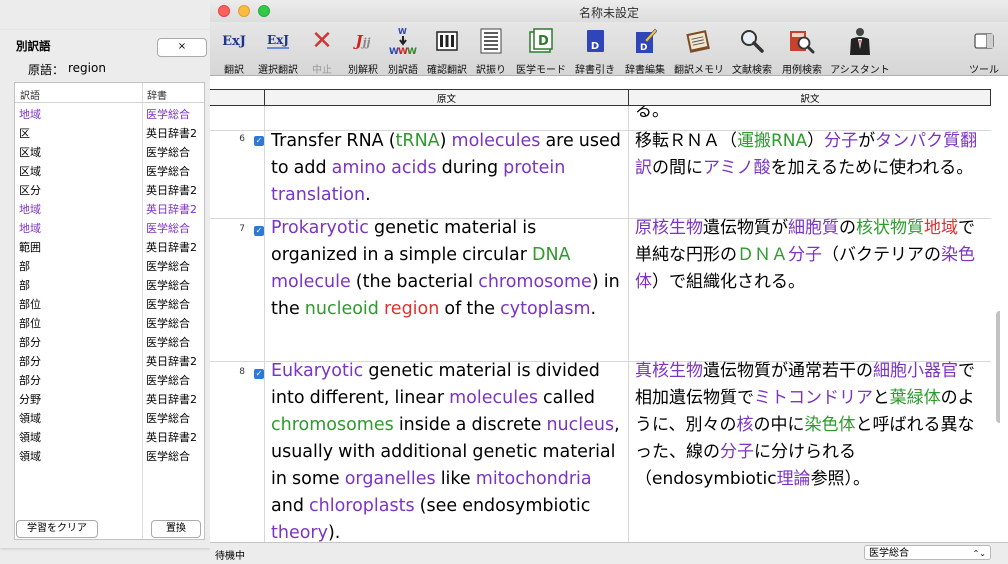 The height and width of the screenshot is (564, 1008). What do you see at coordinates (33, 46) in the screenshot?
I see `panel-title: 別訳語` at bounding box center [33, 46].